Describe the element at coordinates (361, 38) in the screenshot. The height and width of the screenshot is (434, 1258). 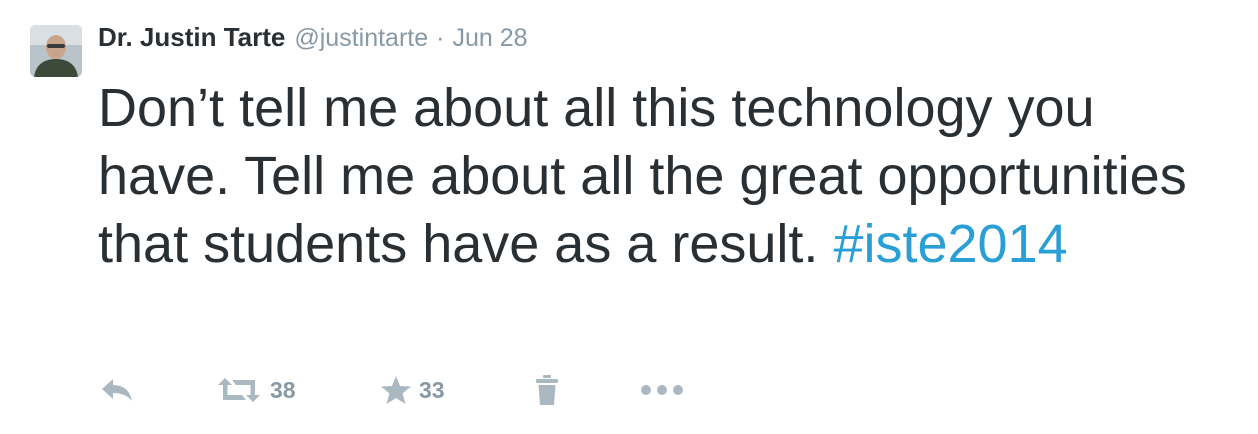
I see `author-handle: @justintarte` at that location.